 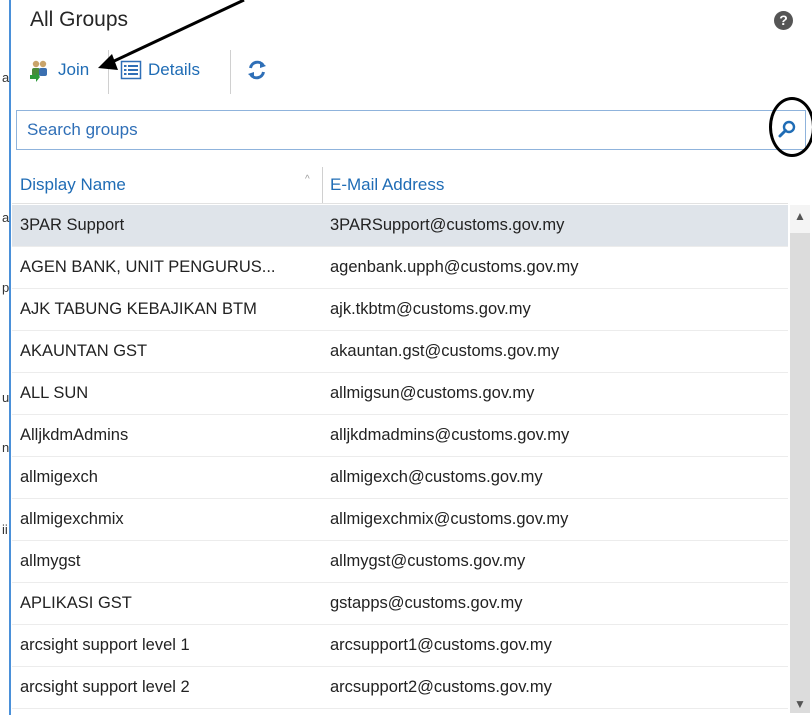 I want to click on column-header-email: E-Mail Address, so click(x=387, y=185).